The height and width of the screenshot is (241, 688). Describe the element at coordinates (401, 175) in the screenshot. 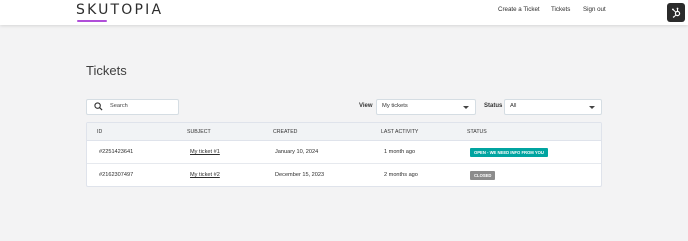

I see `ticket-last-activity: 2 months ago` at that location.